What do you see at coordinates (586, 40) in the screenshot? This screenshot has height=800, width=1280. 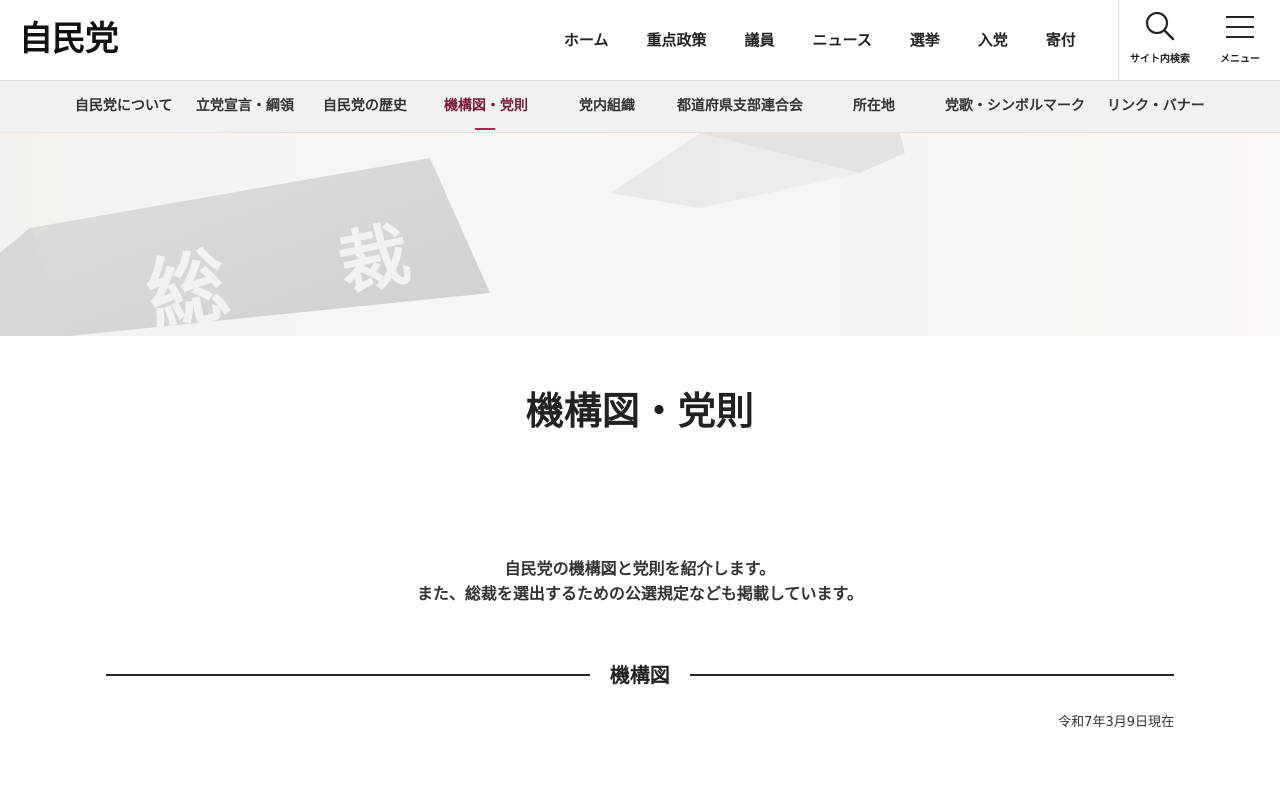 I see `nav-home: ホーム` at bounding box center [586, 40].